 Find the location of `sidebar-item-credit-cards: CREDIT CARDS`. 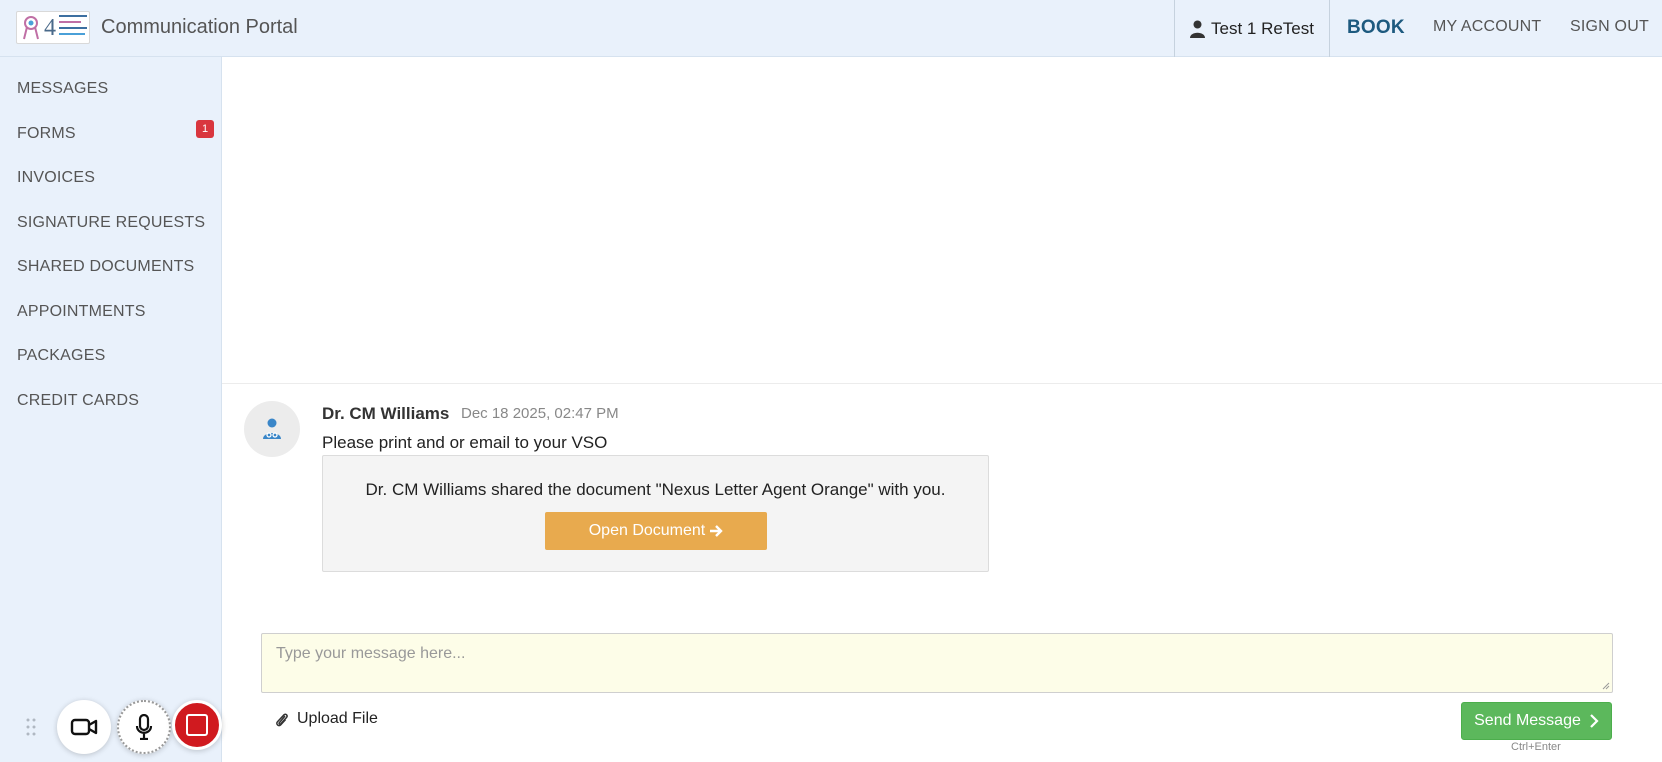

sidebar-item-credit-cards: CREDIT CARDS is located at coordinates (78, 401).